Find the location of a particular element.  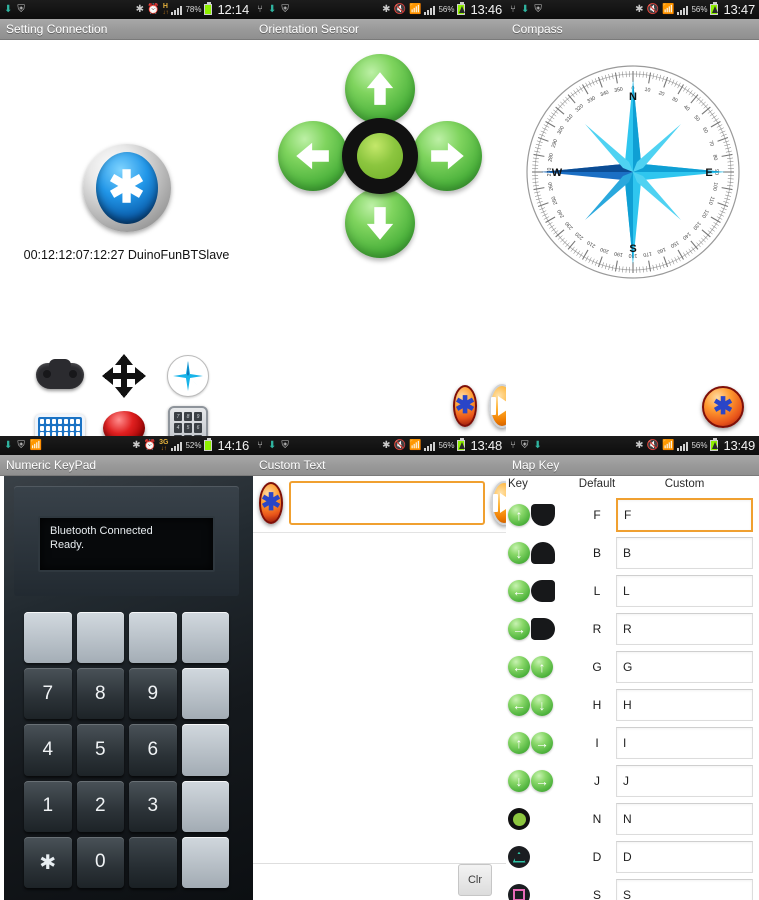

keypad-key-7: 7 is located at coordinates (48, 694).